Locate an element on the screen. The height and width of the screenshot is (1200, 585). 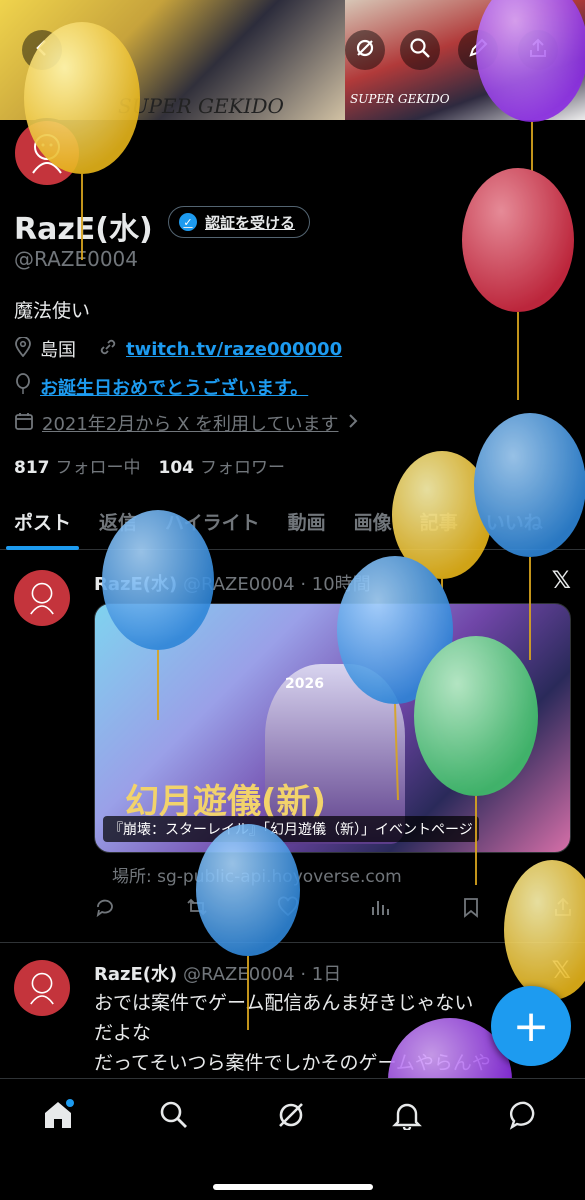
home-icon is located at coordinates (58, 1117).